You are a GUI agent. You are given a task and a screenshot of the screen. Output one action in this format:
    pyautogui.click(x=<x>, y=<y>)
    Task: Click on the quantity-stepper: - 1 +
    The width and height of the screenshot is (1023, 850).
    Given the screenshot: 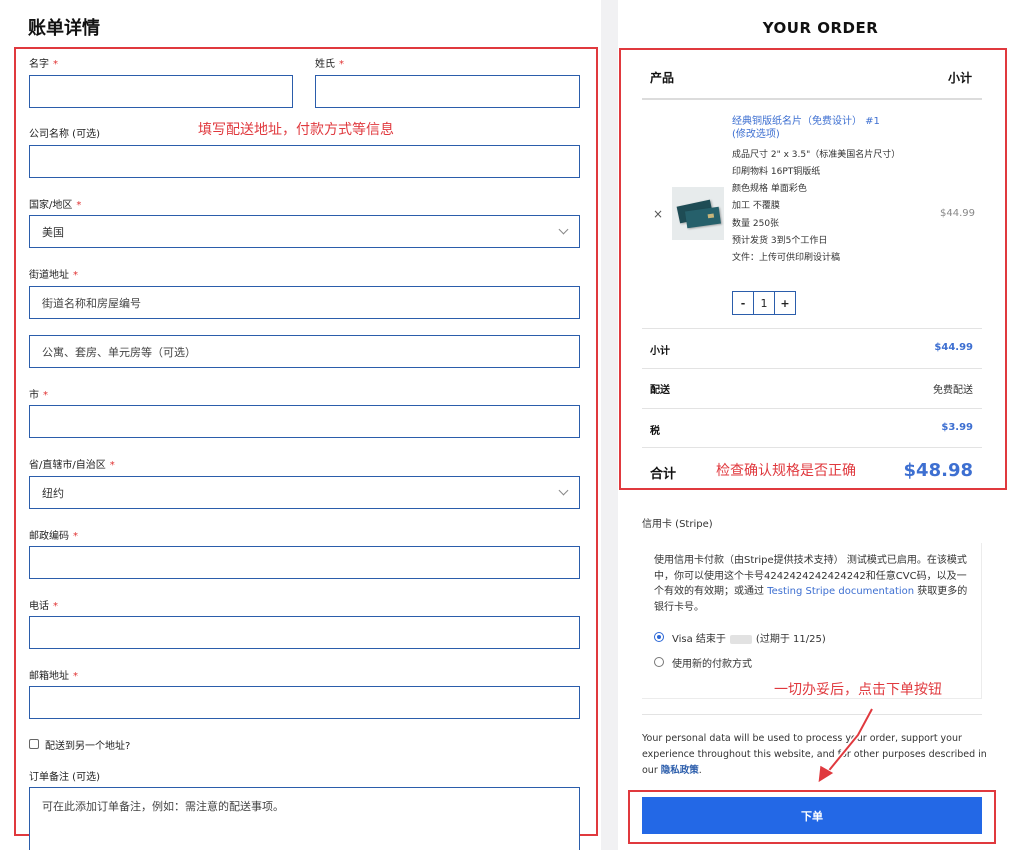 What is the action you would take?
    pyautogui.click(x=764, y=303)
    